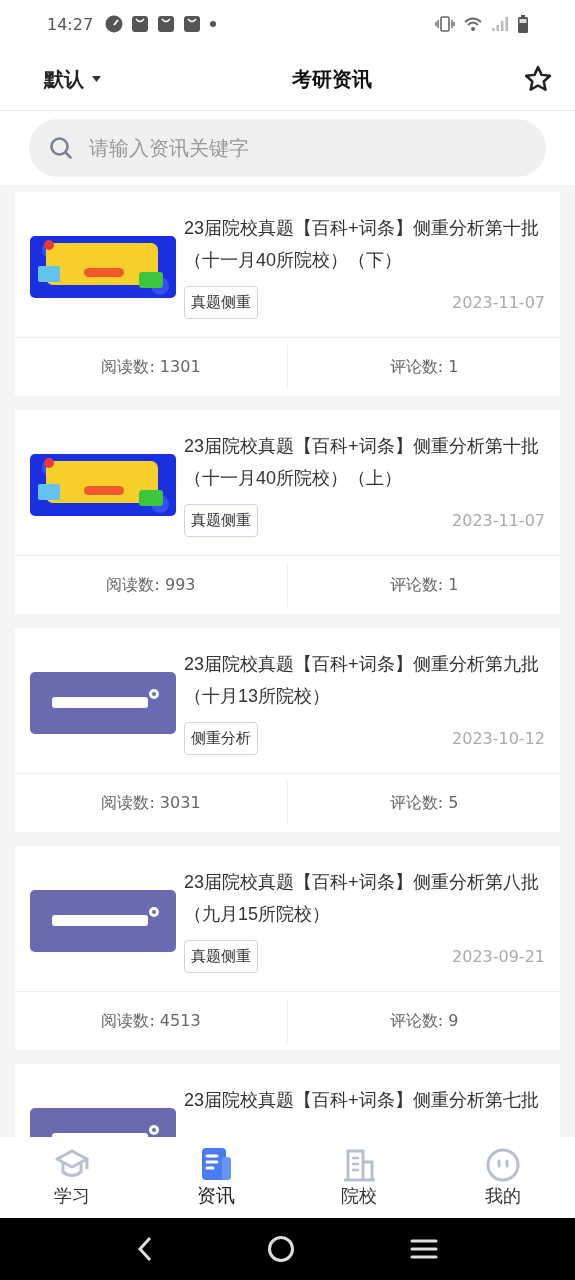 This screenshot has width=575, height=1280. I want to click on search-field: 请输入资讯关键字, so click(287, 148).